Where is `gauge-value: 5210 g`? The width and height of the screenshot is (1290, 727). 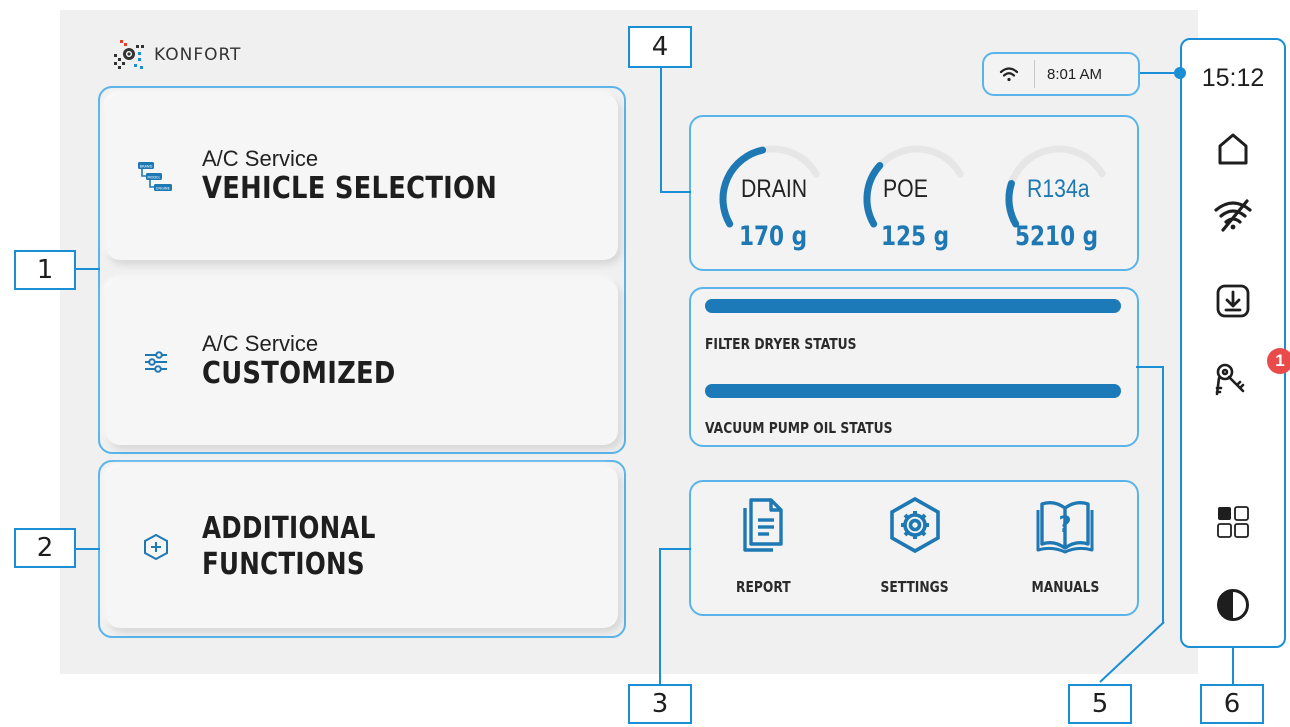
gauge-value: 5210 g is located at coordinates (1057, 236).